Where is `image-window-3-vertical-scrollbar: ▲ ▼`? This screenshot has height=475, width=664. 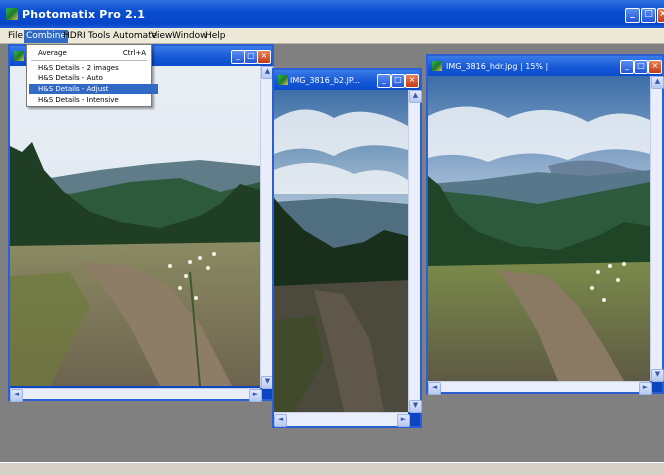 image-window-3-vertical-scrollbar: ▲ ▼ is located at coordinates (657, 229).